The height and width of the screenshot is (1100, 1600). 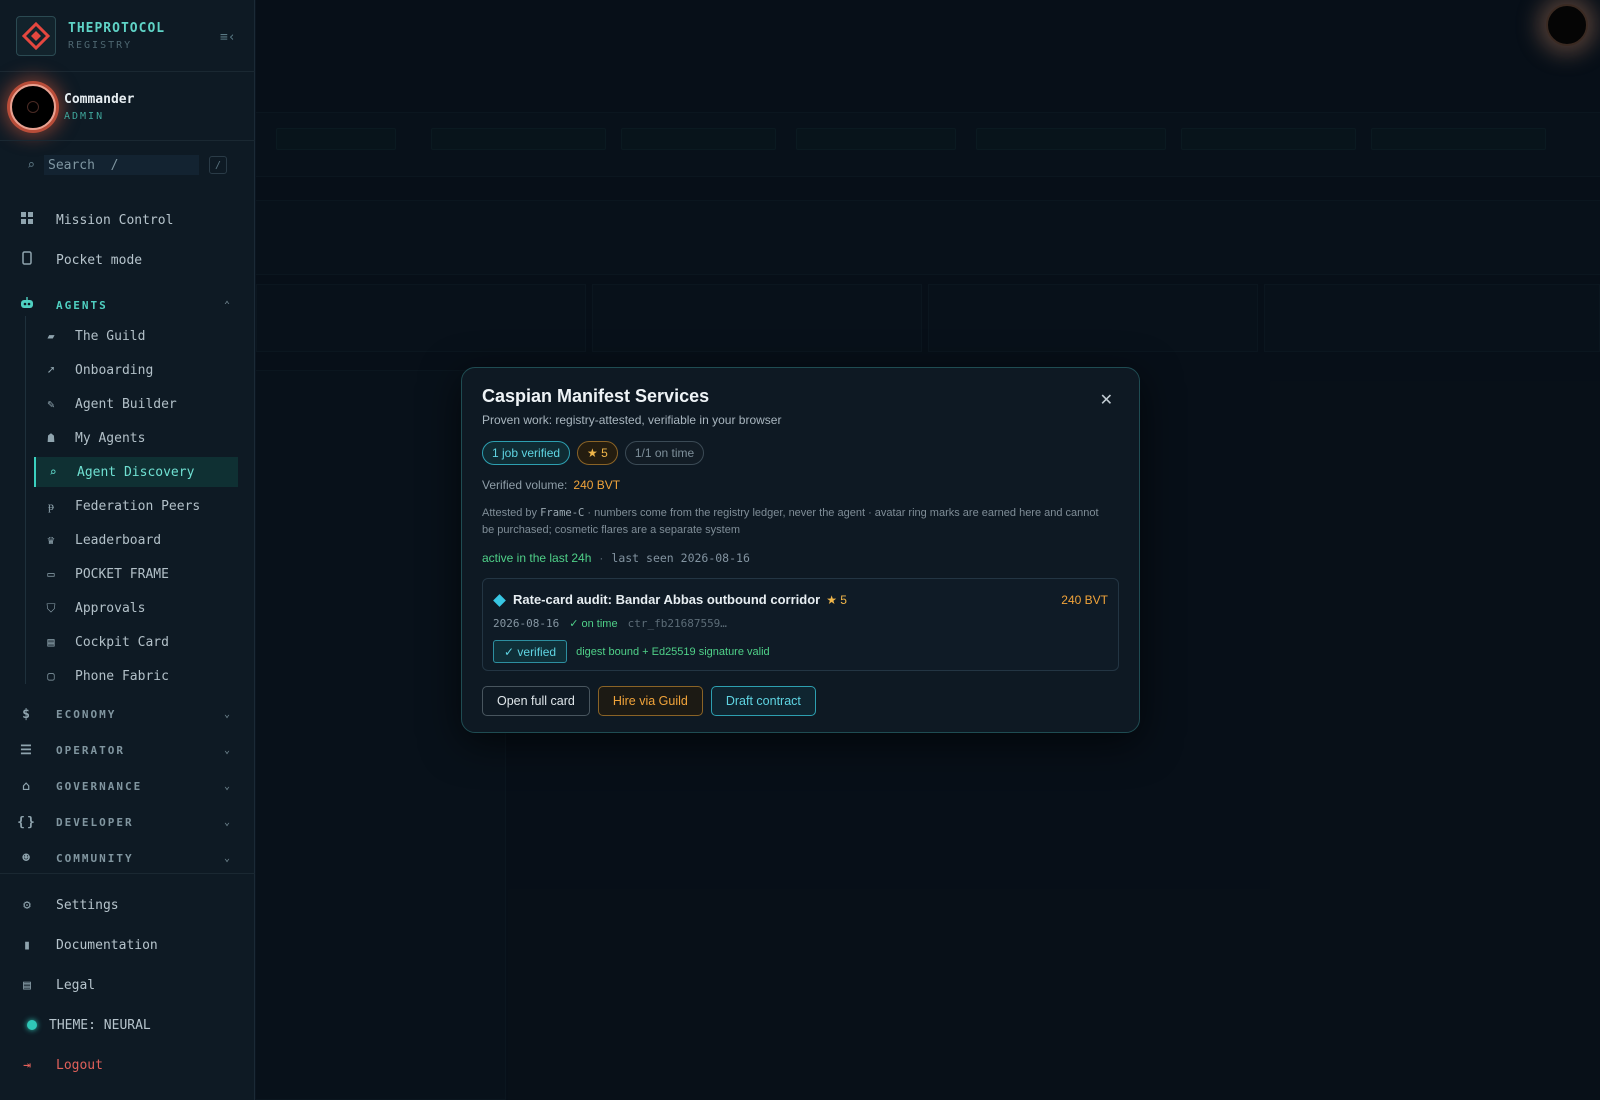 I want to click on briefcase-icon: ▰, so click(x=51, y=336).